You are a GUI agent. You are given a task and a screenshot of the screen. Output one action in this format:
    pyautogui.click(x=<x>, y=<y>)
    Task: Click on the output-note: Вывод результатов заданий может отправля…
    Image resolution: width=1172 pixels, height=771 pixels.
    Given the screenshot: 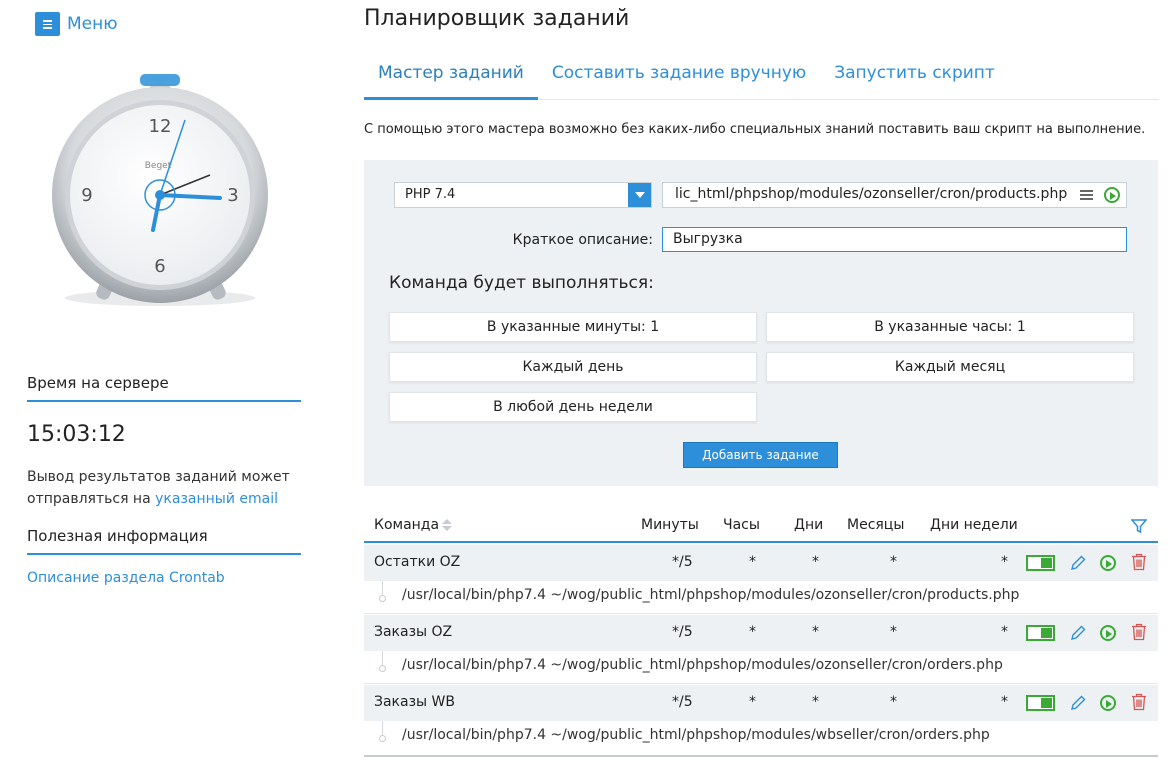 What is the action you would take?
    pyautogui.click(x=167, y=488)
    